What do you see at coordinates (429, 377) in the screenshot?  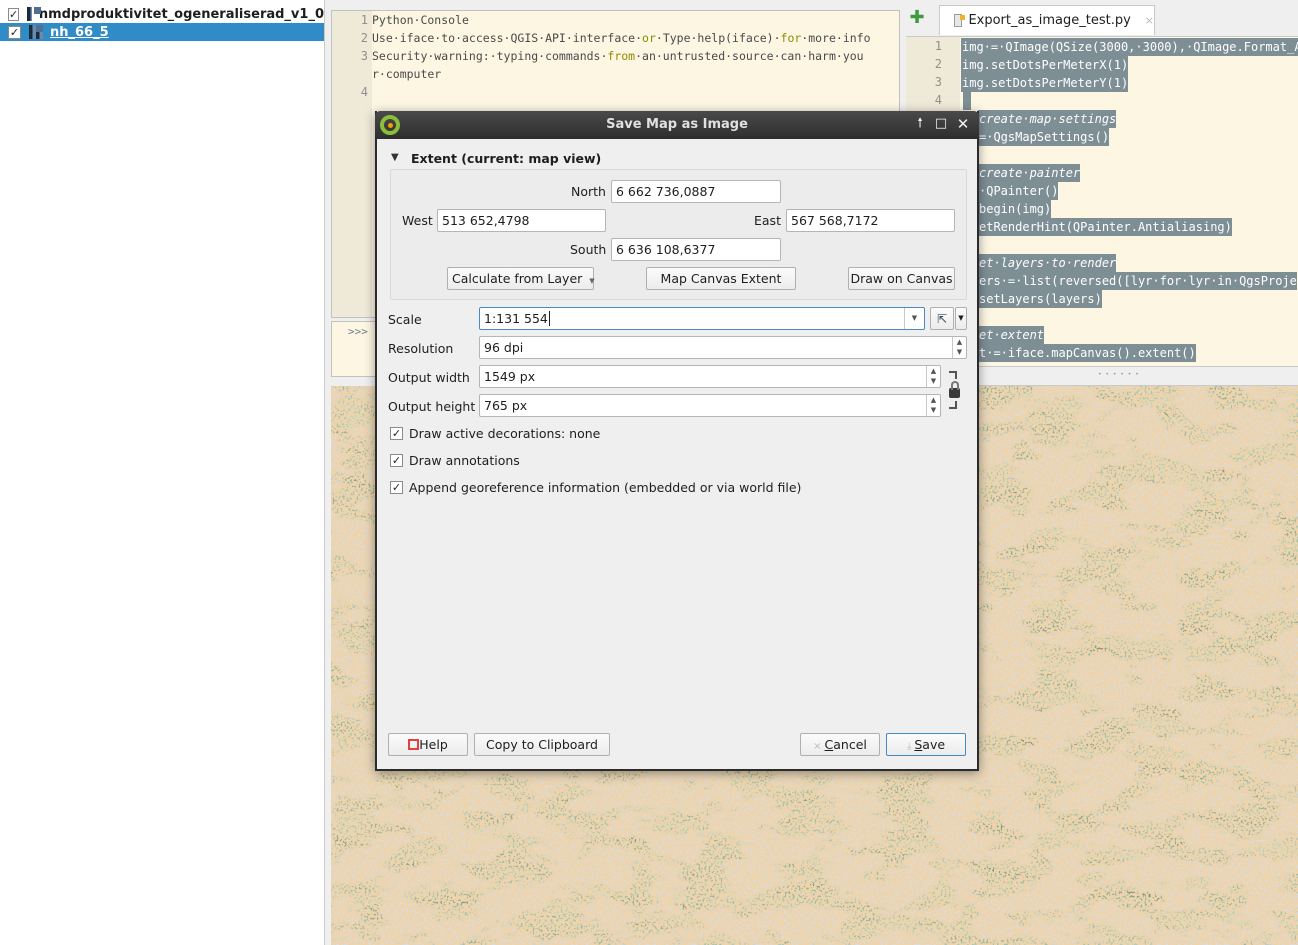 I see `output-width-label: Output width` at bounding box center [429, 377].